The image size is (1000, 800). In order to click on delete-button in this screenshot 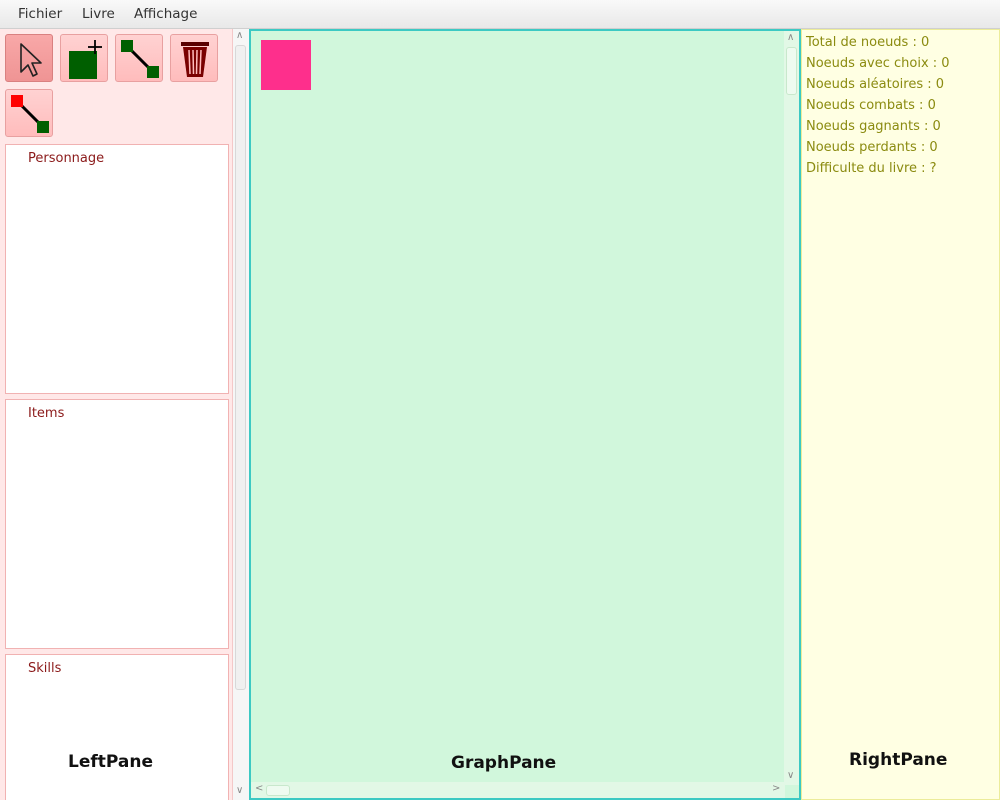, I will do `click(194, 58)`.